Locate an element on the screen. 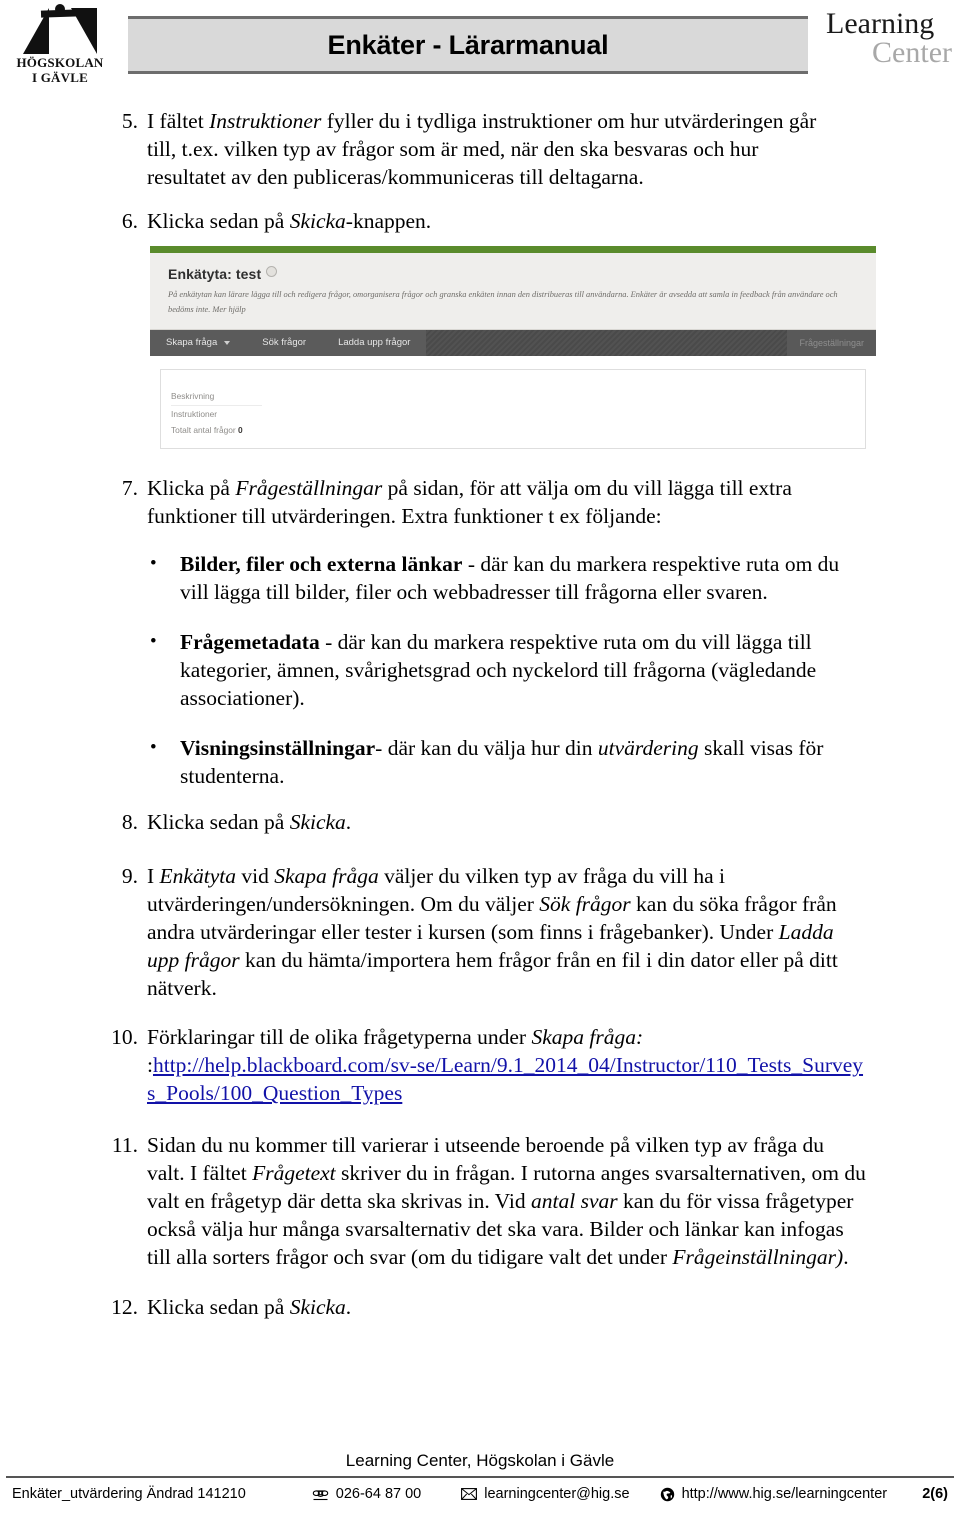 The image size is (960, 1516). step-8-emphasis-skicka: Skicka is located at coordinates (317, 821).